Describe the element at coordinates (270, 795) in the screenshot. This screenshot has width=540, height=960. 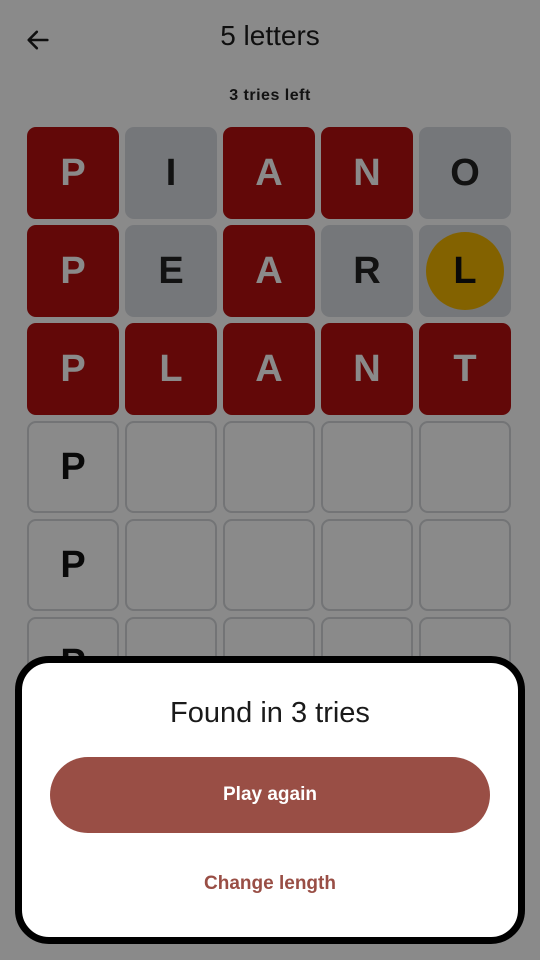
I see `play-again-button: Play again` at that location.